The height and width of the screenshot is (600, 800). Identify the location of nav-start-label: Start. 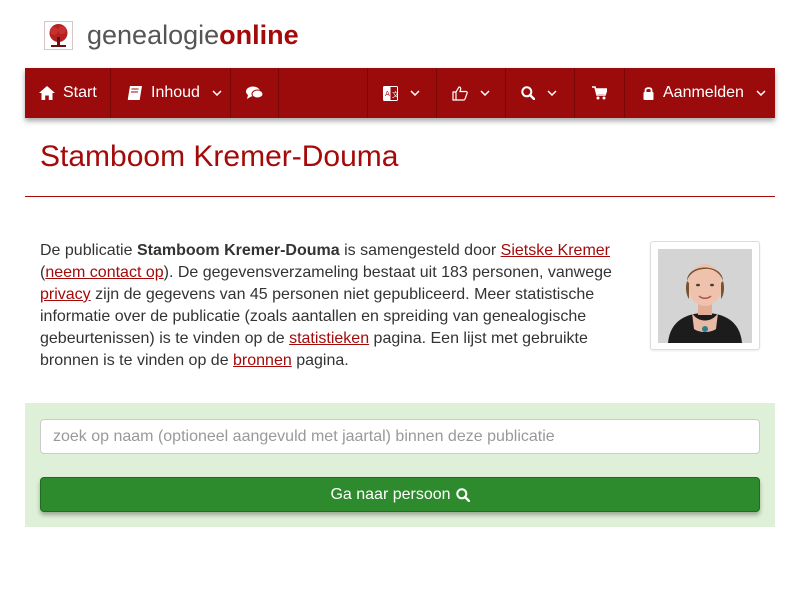
(80, 92).